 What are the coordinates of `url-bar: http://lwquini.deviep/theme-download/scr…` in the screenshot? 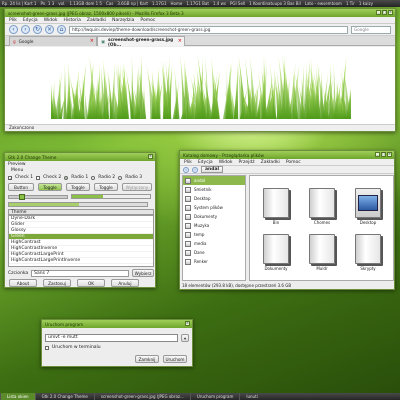 It's located at (208, 29).